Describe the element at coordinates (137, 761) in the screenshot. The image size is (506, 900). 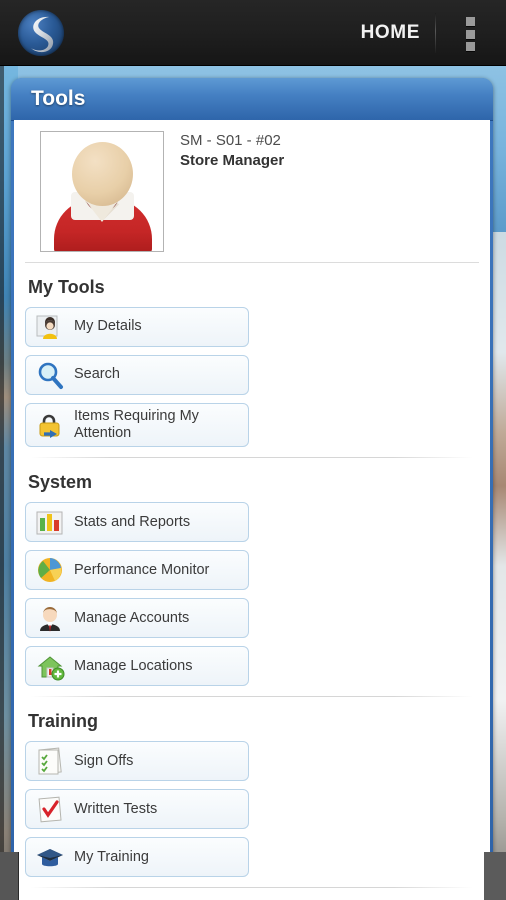
I see `tool-button-sign-offs: Sign Offs` at that location.